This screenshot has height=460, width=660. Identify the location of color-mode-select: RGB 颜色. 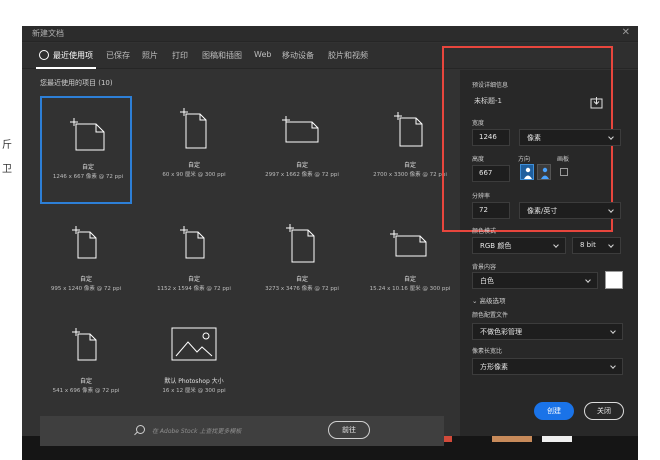
(519, 245).